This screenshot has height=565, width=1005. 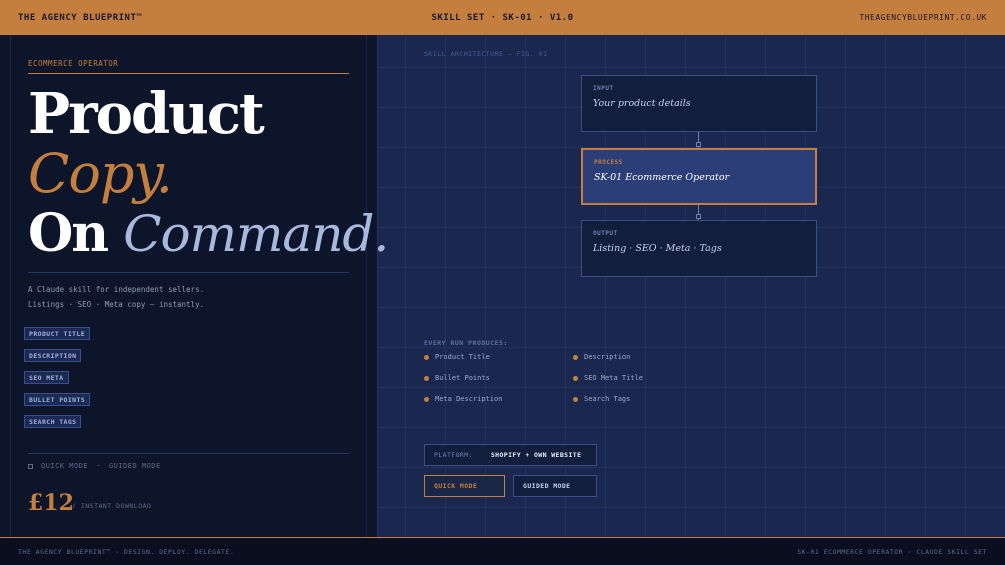 I want to click on list-item: SEO Meta Title, so click(x=608, y=378).